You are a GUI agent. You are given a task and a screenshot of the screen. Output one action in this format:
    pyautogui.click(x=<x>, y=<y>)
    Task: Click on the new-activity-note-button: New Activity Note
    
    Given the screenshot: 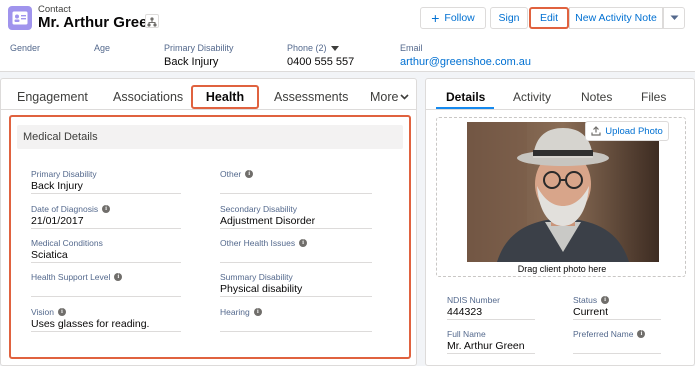 What is the action you would take?
    pyautogui.click(x=616, y=18)
    